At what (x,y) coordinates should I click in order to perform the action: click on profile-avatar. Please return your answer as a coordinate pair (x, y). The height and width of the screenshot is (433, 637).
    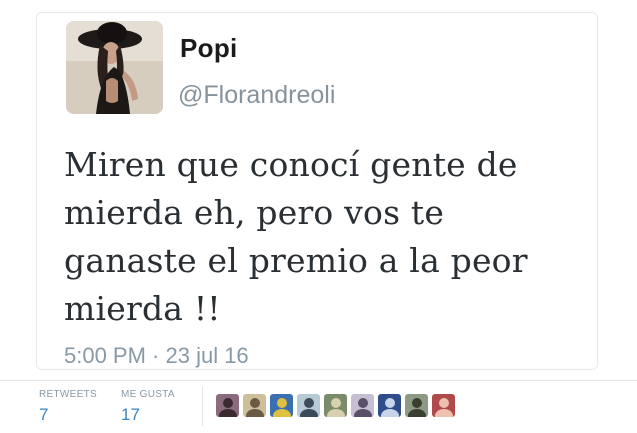
    Looking at the image, I should click on (114, 67).